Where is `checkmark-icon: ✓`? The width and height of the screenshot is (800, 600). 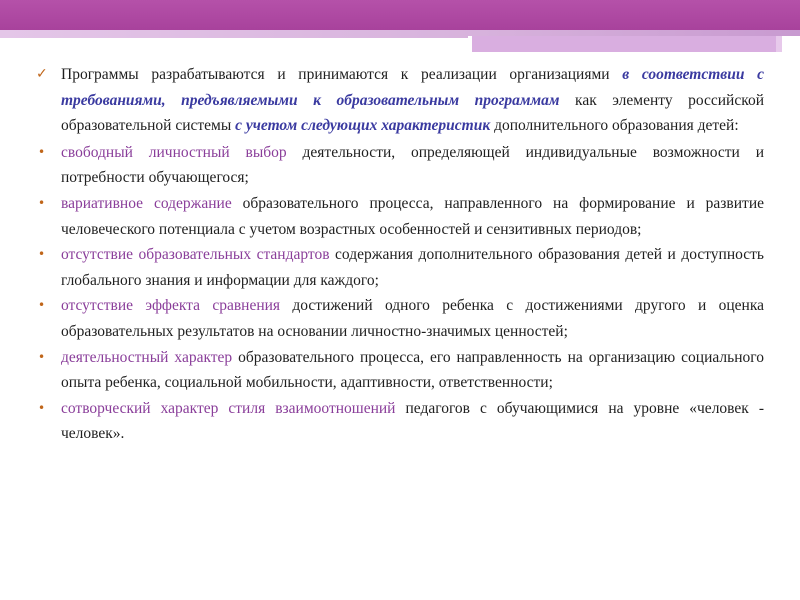 checkmark-icon: ✓ is located at coordinates (42, 74).